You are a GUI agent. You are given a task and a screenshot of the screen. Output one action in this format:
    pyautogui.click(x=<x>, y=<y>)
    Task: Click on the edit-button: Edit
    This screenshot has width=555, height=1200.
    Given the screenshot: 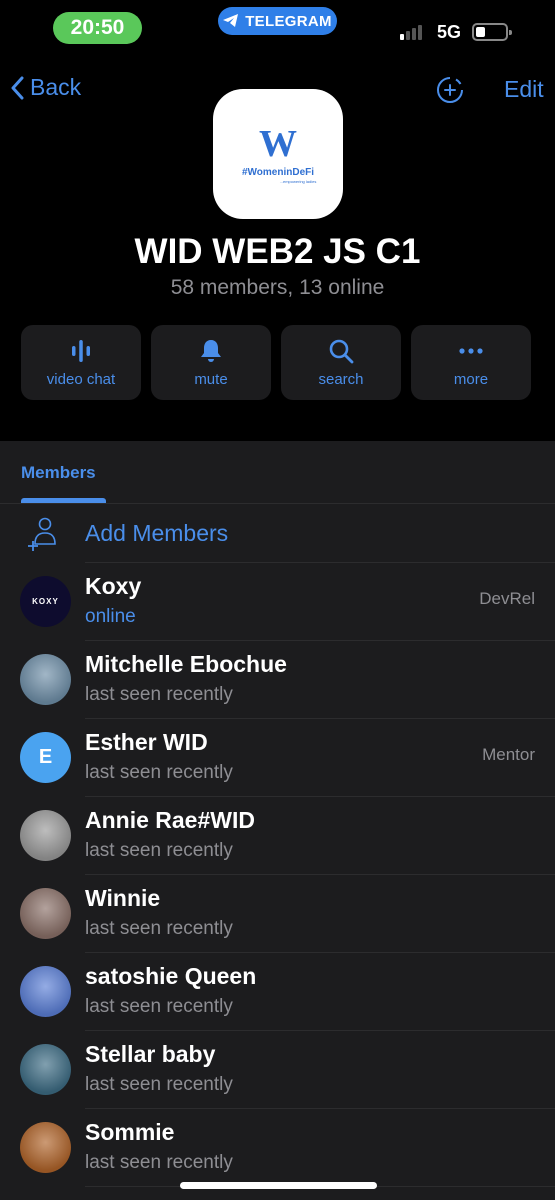 What is the action you would take?
    pyautogui.click(x=524, y=89)
    